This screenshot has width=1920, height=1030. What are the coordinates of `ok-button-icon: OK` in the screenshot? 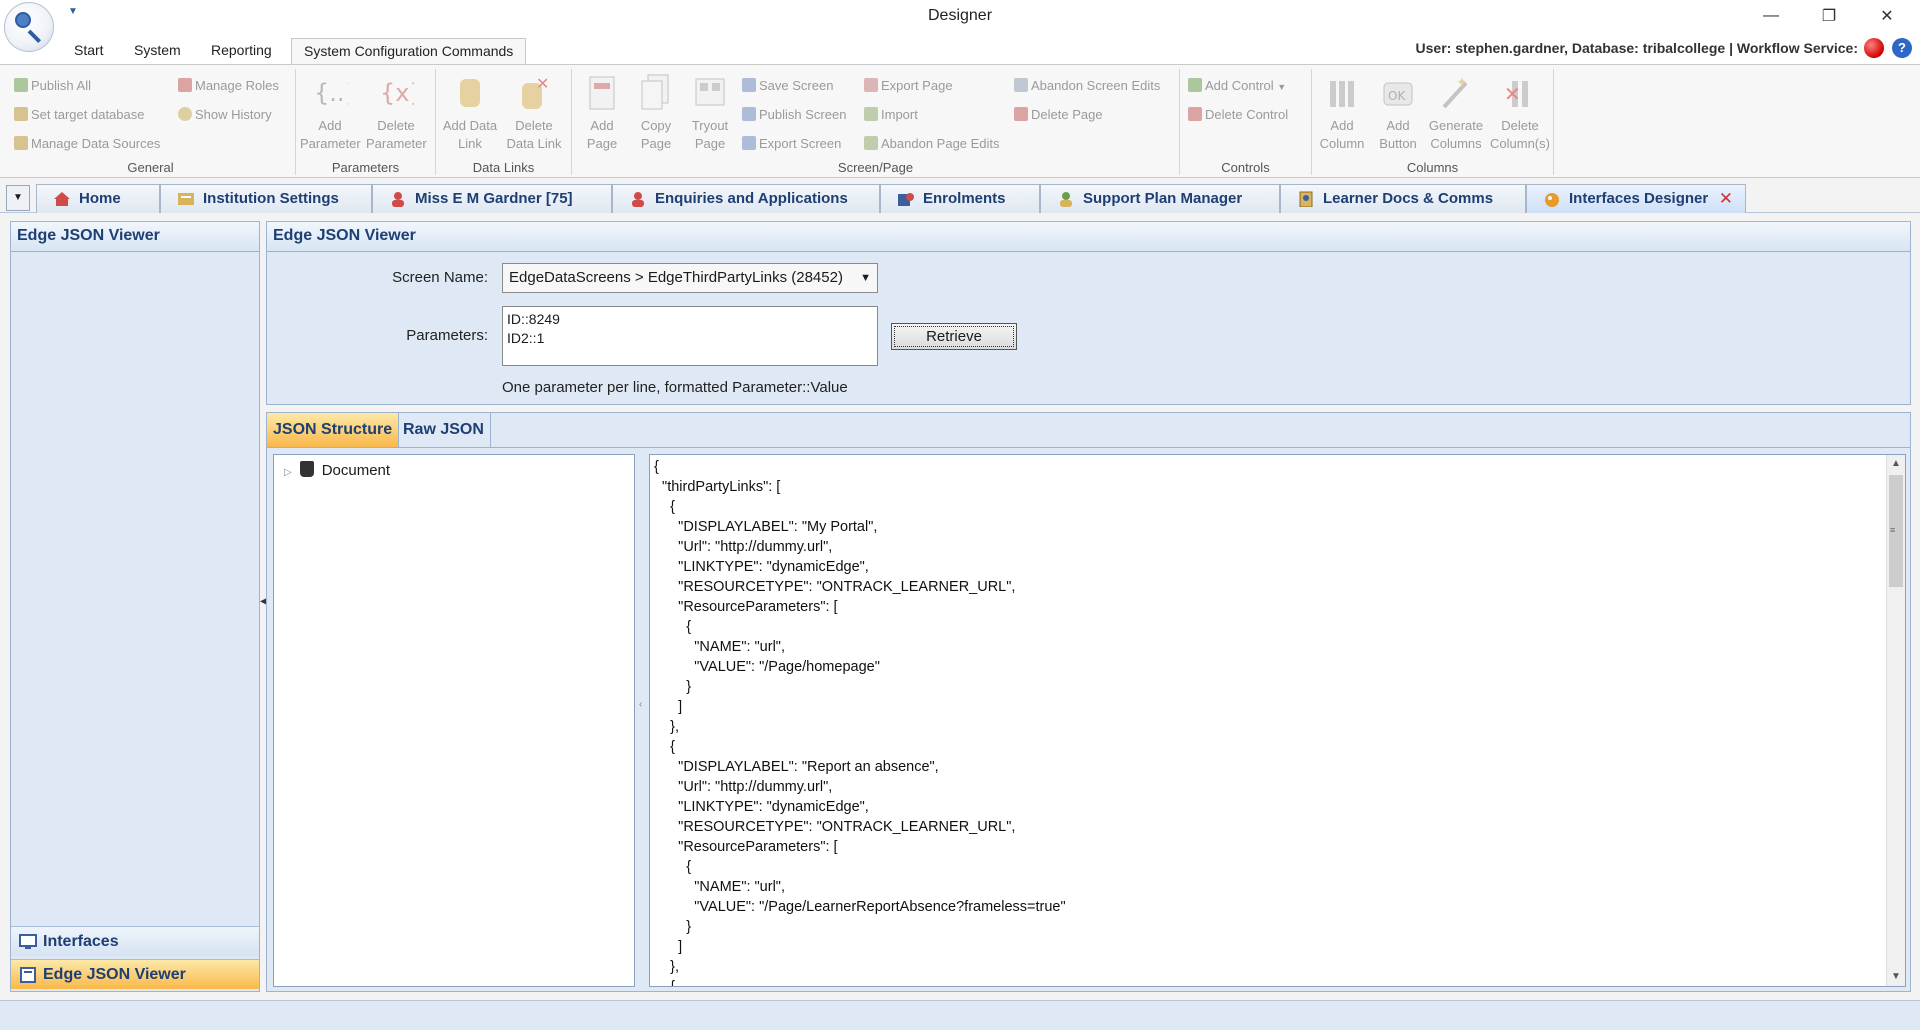 It's located at (1398, 94).